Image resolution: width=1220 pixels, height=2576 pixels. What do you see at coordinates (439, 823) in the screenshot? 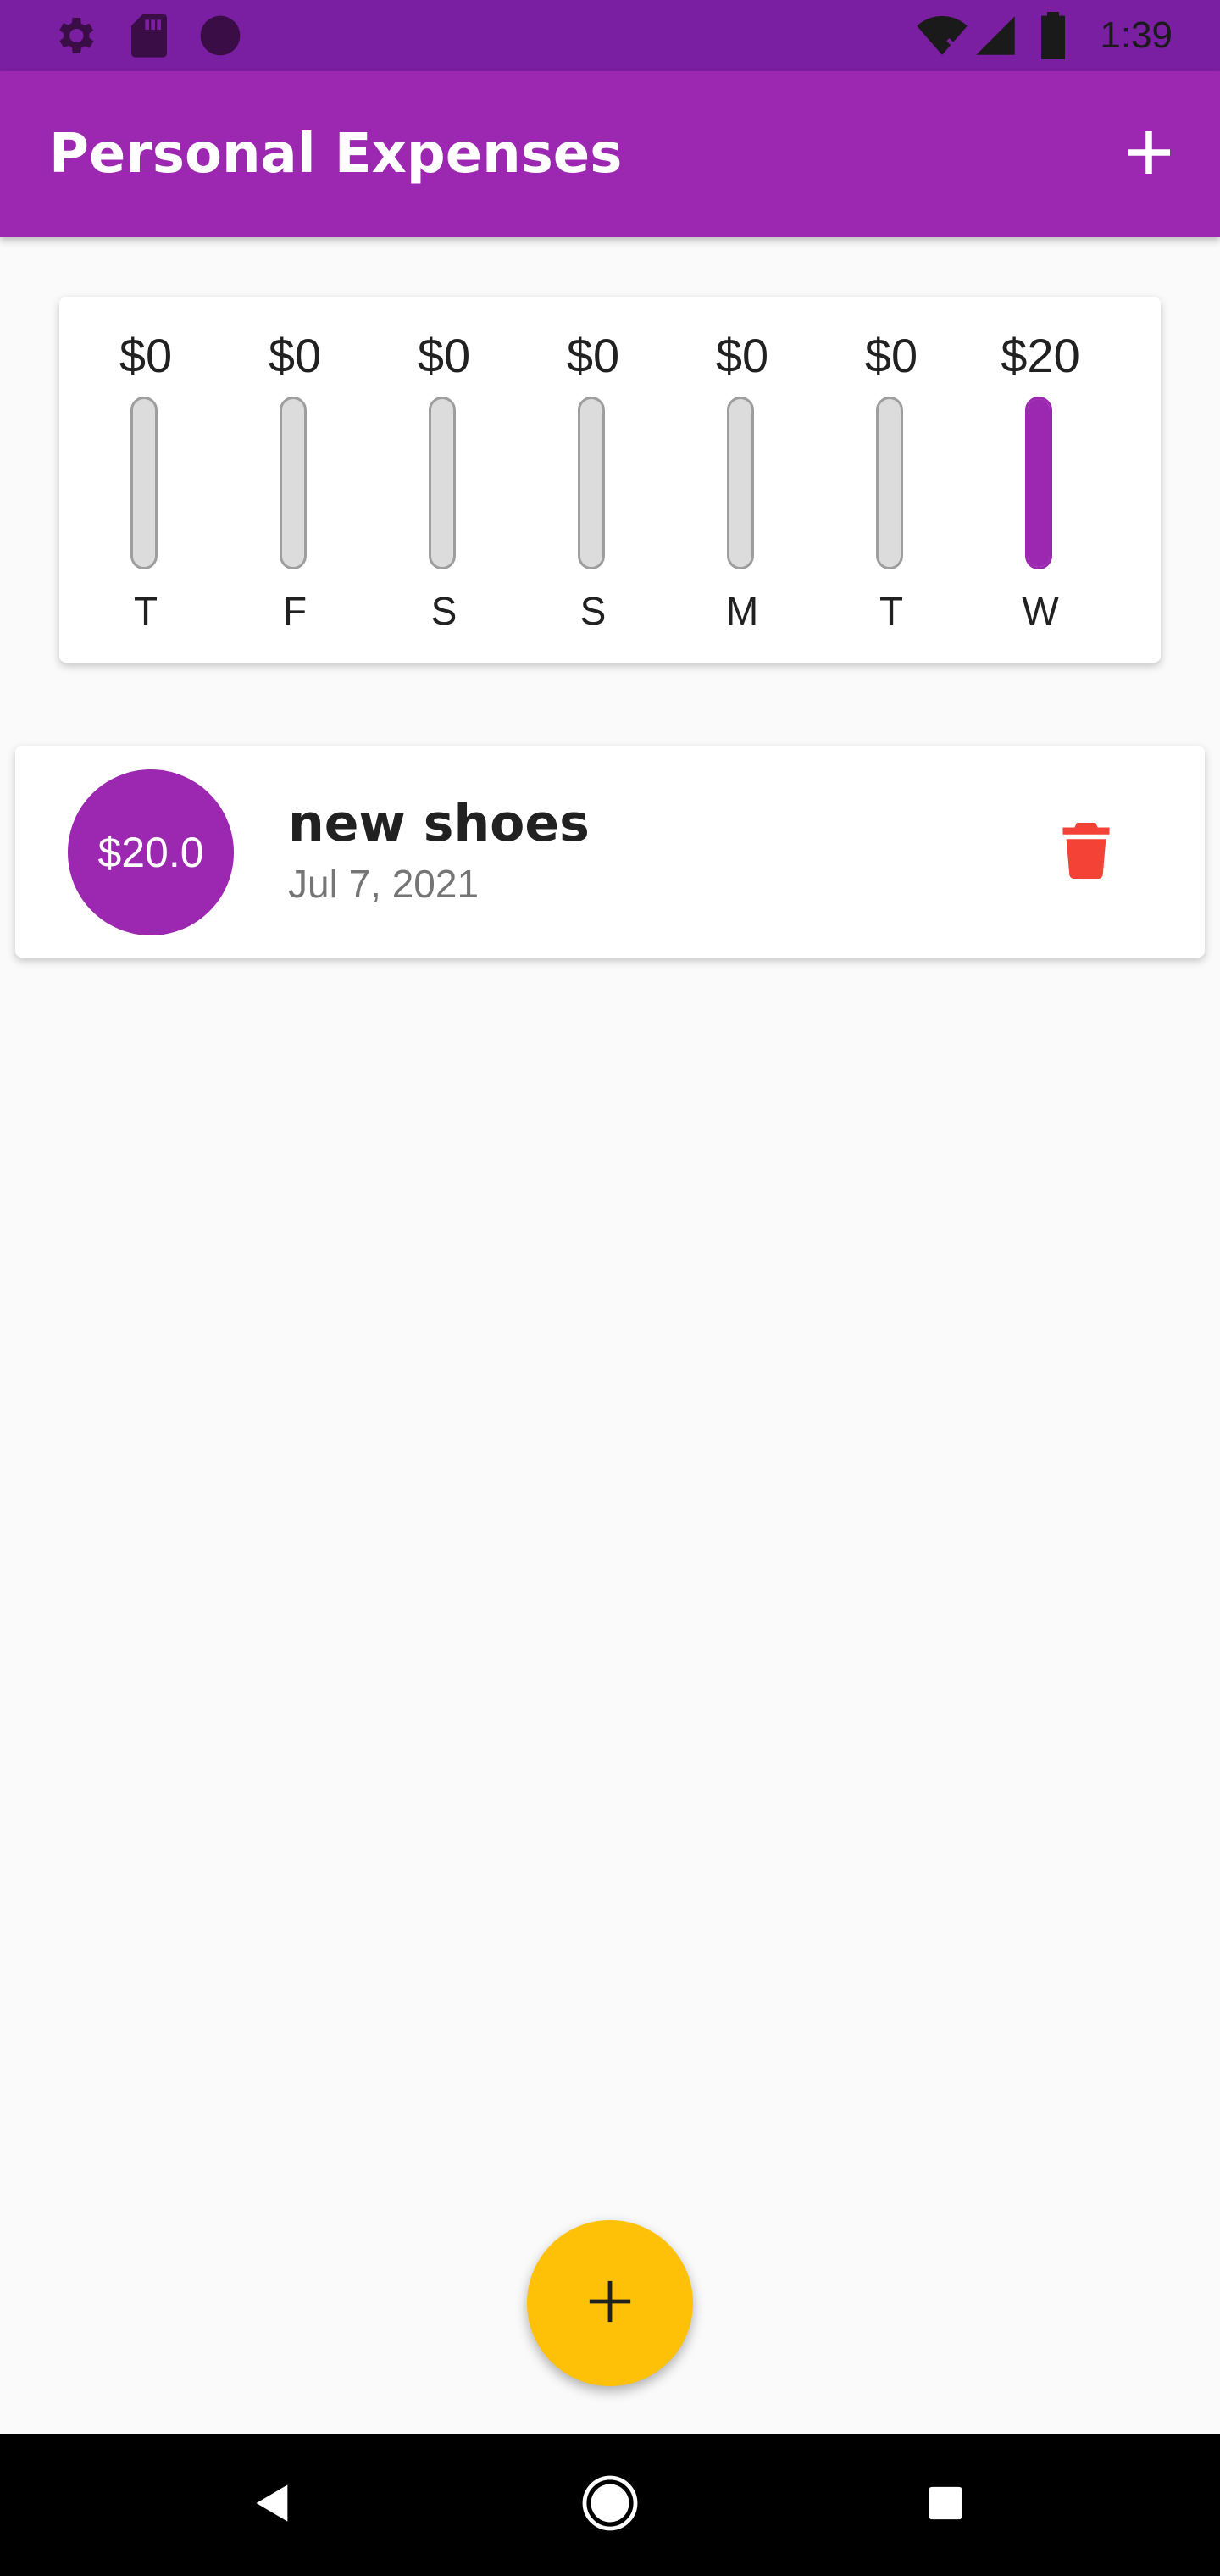
I see `transaction-title: new shoes` at bounding box center [439, 823].